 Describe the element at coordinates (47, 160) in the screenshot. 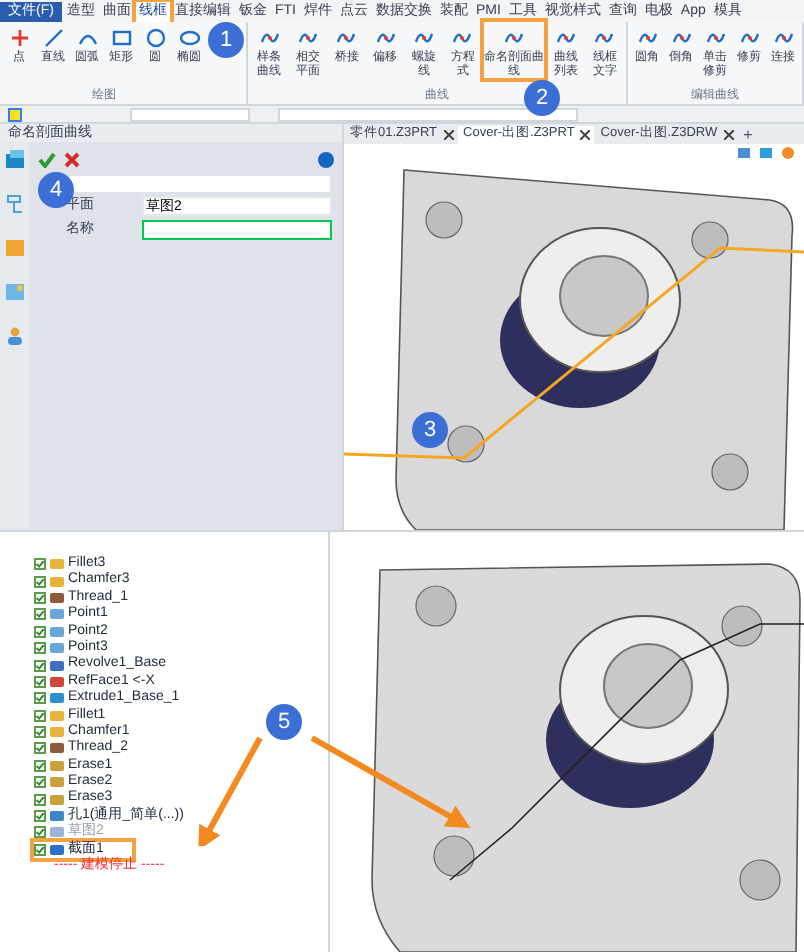

I see `check-icon` at that location.